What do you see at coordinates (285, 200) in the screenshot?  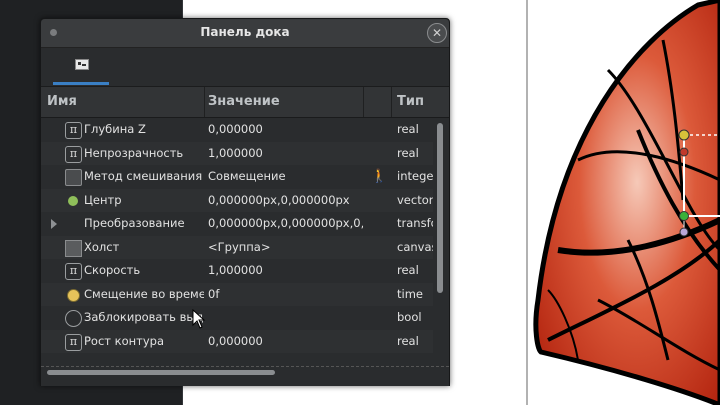 I see `param-value: 0,000000px,0,000000px` at bounding box center [285, 200].